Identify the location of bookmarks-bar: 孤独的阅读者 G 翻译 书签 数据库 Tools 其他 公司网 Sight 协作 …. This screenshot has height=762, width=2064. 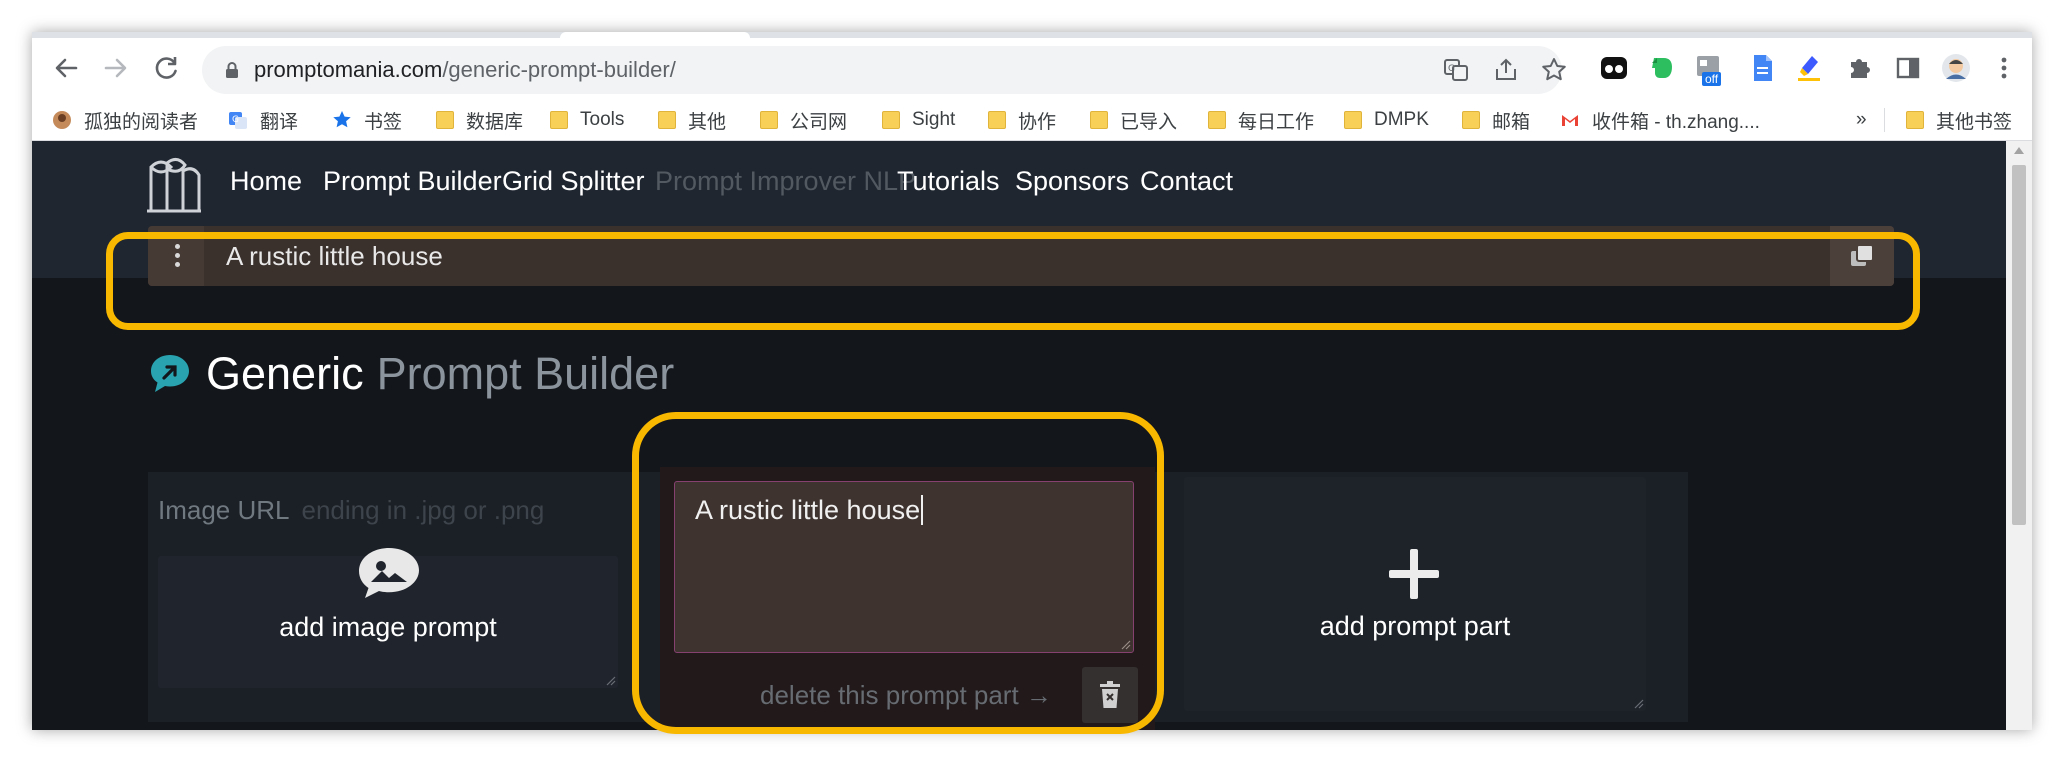
(1032, 120).